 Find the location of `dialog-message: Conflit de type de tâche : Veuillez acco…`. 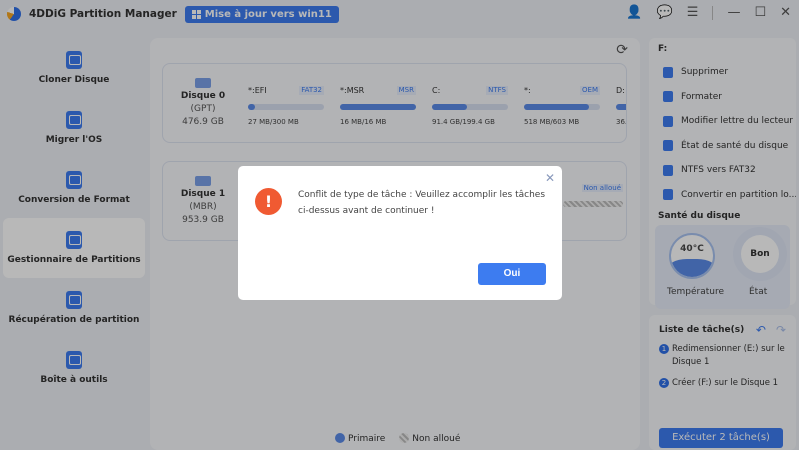

dialog-message: Conflit de type de tâche : Veuillez acco… is located at coordinates (422, 203).